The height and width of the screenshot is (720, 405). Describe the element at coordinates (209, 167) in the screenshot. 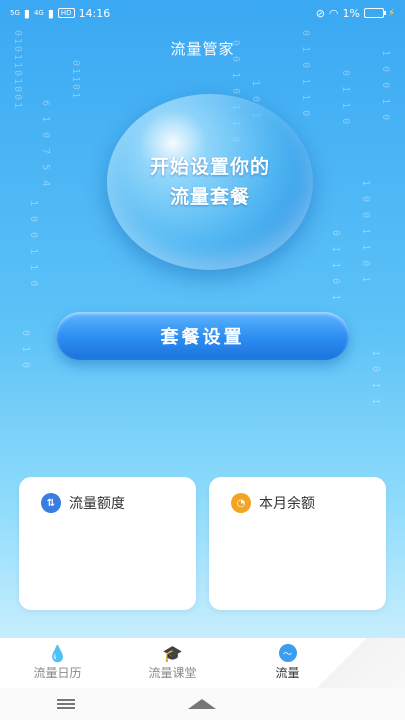

I see `bubble-text-line1: 开始设置你的` at that location.